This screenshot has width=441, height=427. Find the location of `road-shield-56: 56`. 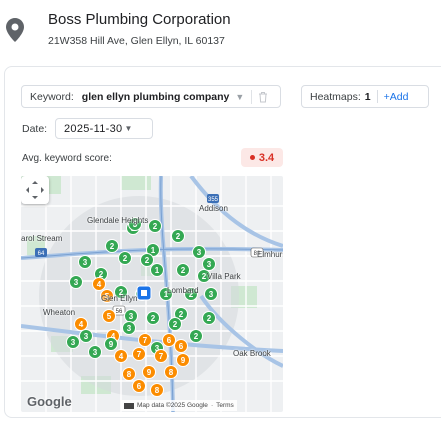

road-shield-56: 56 is located at coordinates (119, 312).